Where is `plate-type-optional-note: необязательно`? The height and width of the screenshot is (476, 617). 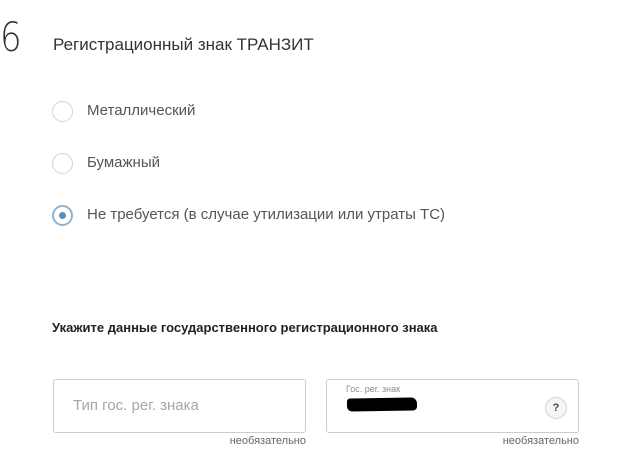 plate-type-optional-note: необязательно is located at coordinates (267, 441).